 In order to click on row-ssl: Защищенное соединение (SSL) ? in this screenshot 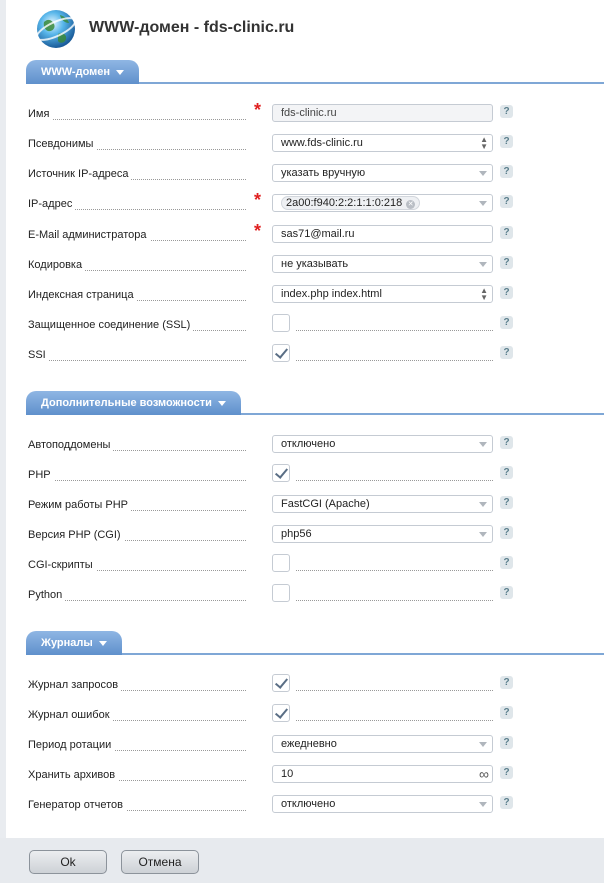, I will do `click(315, 324)`.